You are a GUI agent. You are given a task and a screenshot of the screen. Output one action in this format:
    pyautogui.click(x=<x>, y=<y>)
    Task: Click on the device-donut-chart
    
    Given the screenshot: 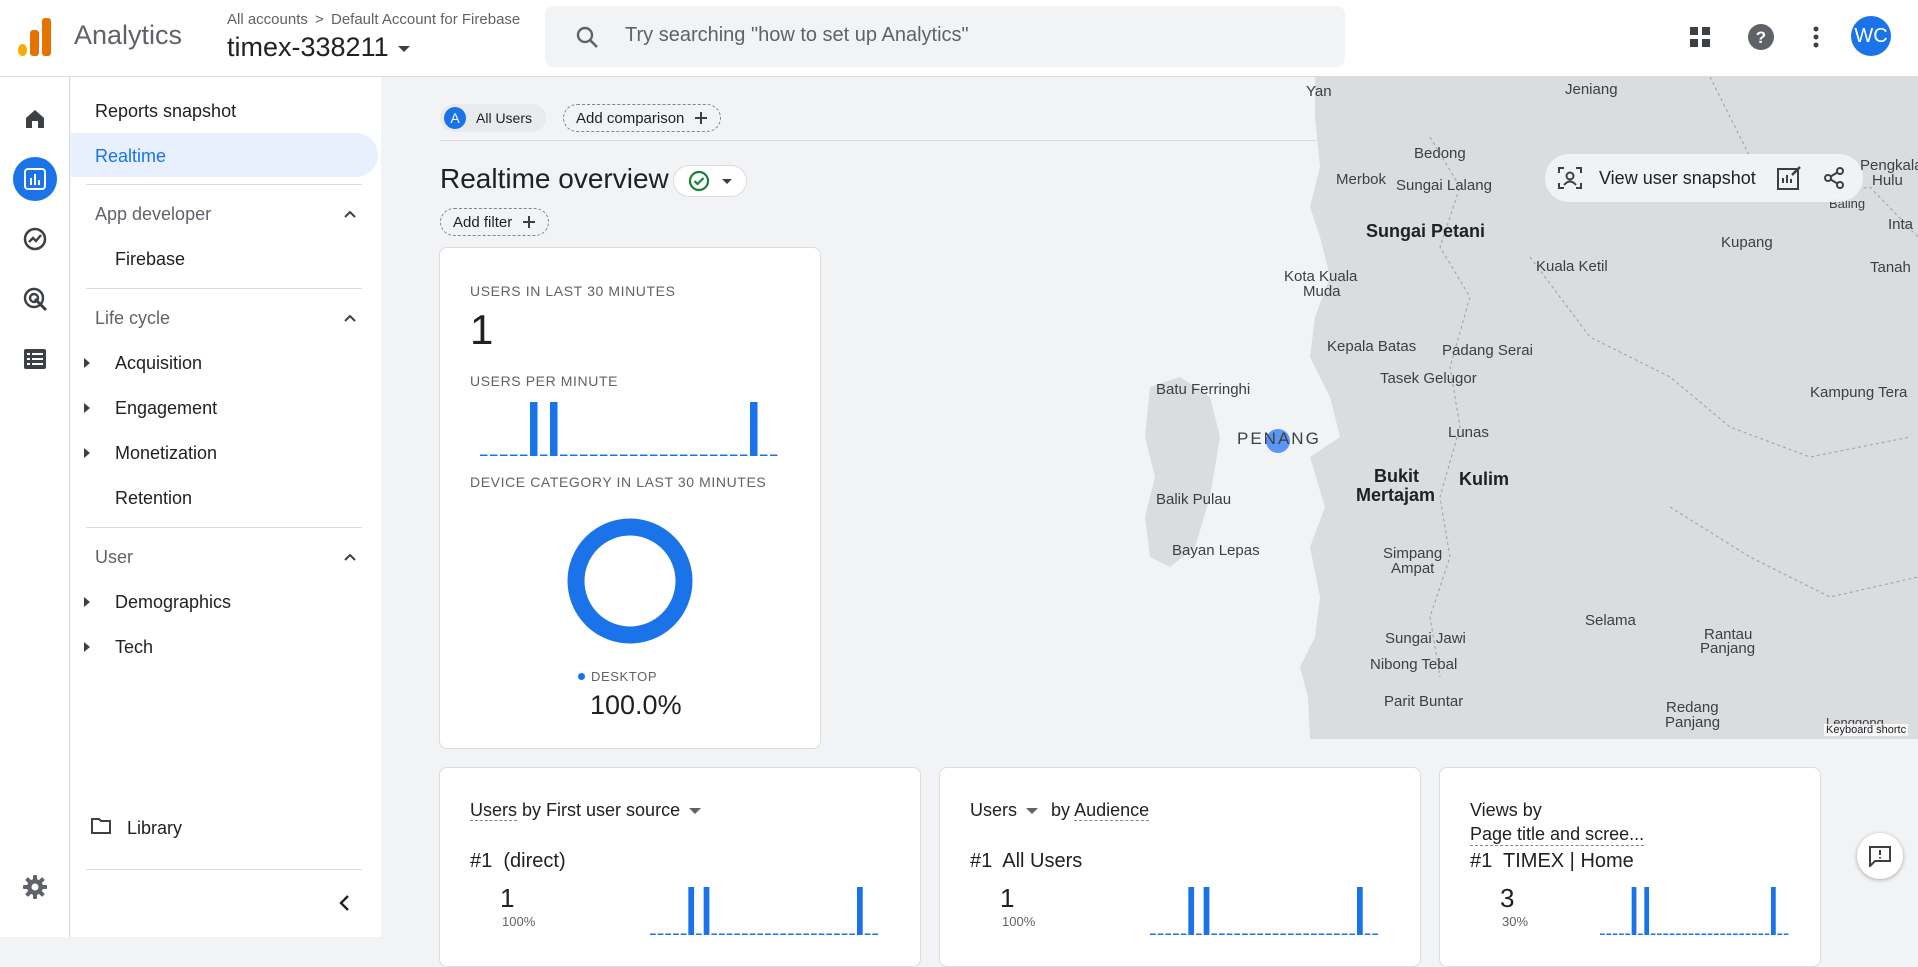 What is the action you would take?
    pyautogui.click(x=630, y=581)
    